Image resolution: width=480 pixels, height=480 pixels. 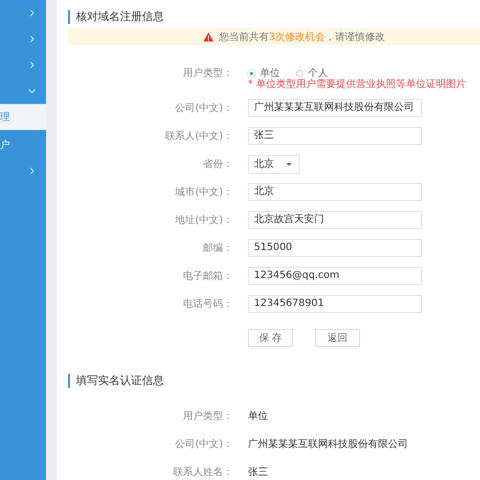 What do you see at coordinates (218, 248) in the screenshot?
I see `field-label: 邮编：` at bounding box center [218, 248].